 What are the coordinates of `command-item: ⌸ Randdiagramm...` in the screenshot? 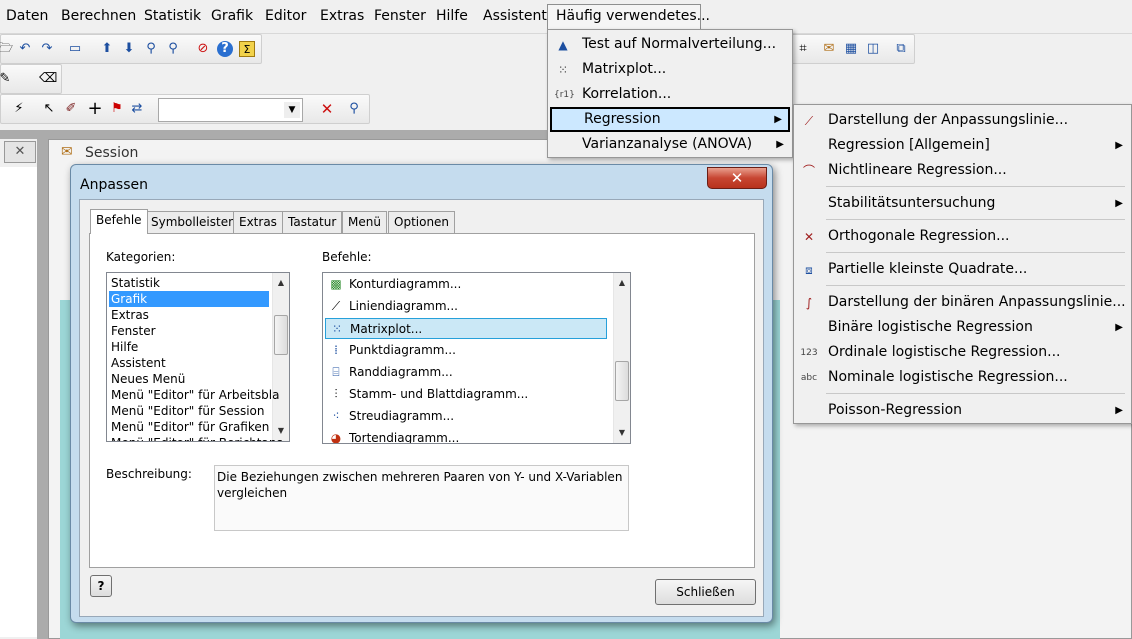 It's located at (466, 372).